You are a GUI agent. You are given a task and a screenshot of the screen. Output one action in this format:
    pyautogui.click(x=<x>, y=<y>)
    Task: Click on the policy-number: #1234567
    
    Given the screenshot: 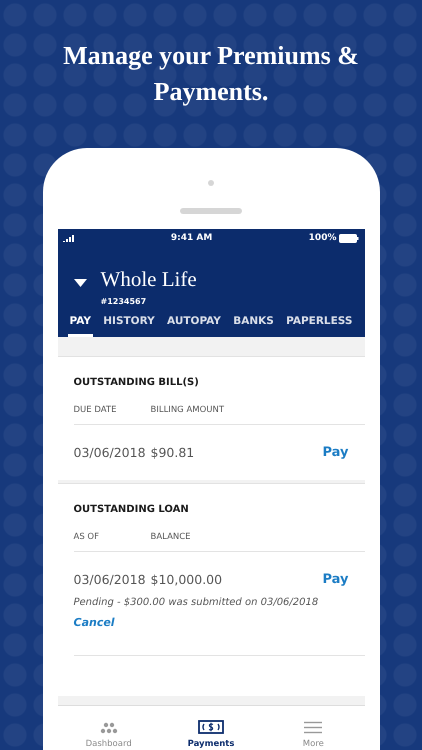 What is the action you would take?
    pyautogui.click(x=124, y=301)
    